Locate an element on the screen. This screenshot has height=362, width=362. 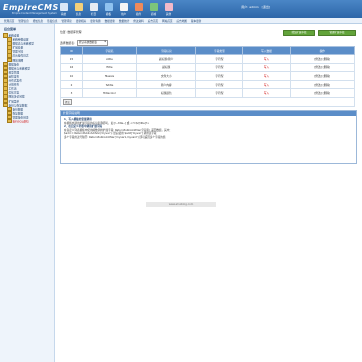
topnav-item-4: 用户 is located at coordinates (123, 9).